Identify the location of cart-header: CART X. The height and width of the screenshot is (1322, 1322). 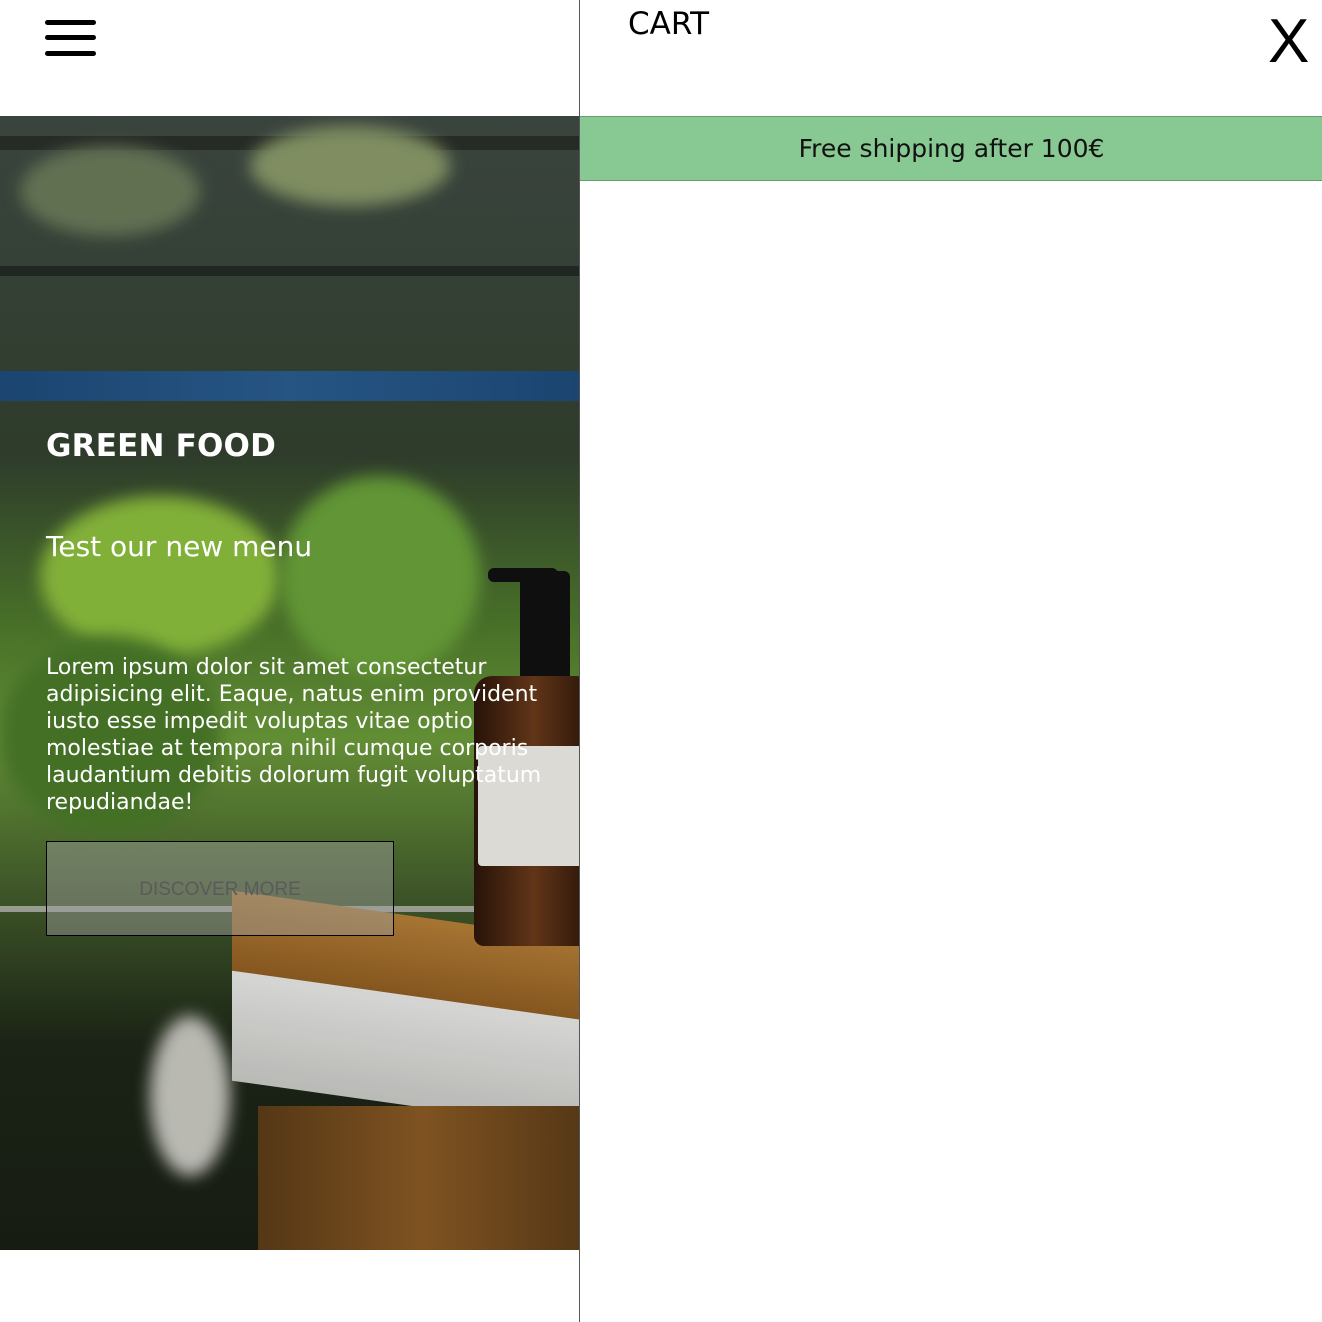
(951, 58).